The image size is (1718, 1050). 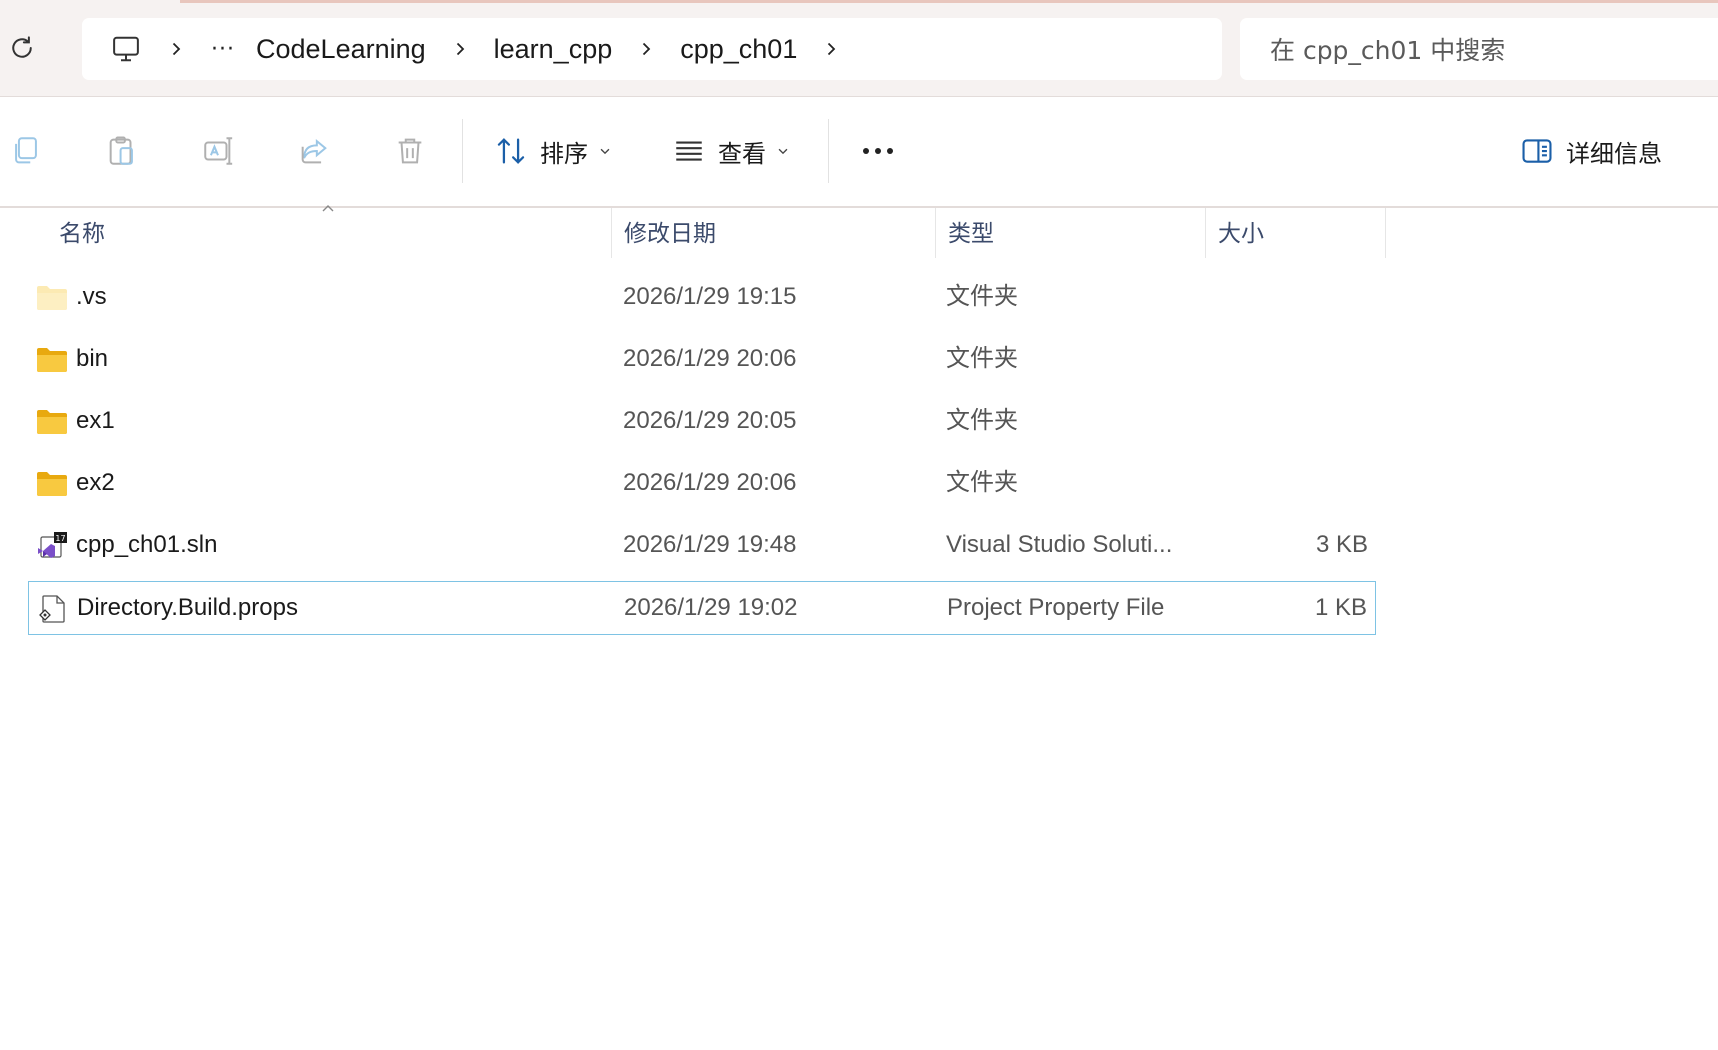 I want to click on file-name: ex2, so click(x=95, y=482).